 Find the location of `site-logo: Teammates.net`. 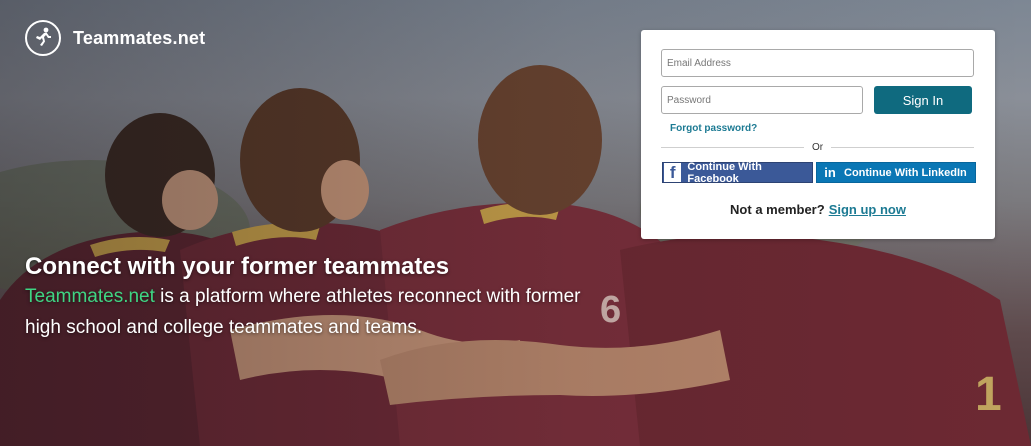

site-logo: Teammates.net is located at coordinates (115, 38).